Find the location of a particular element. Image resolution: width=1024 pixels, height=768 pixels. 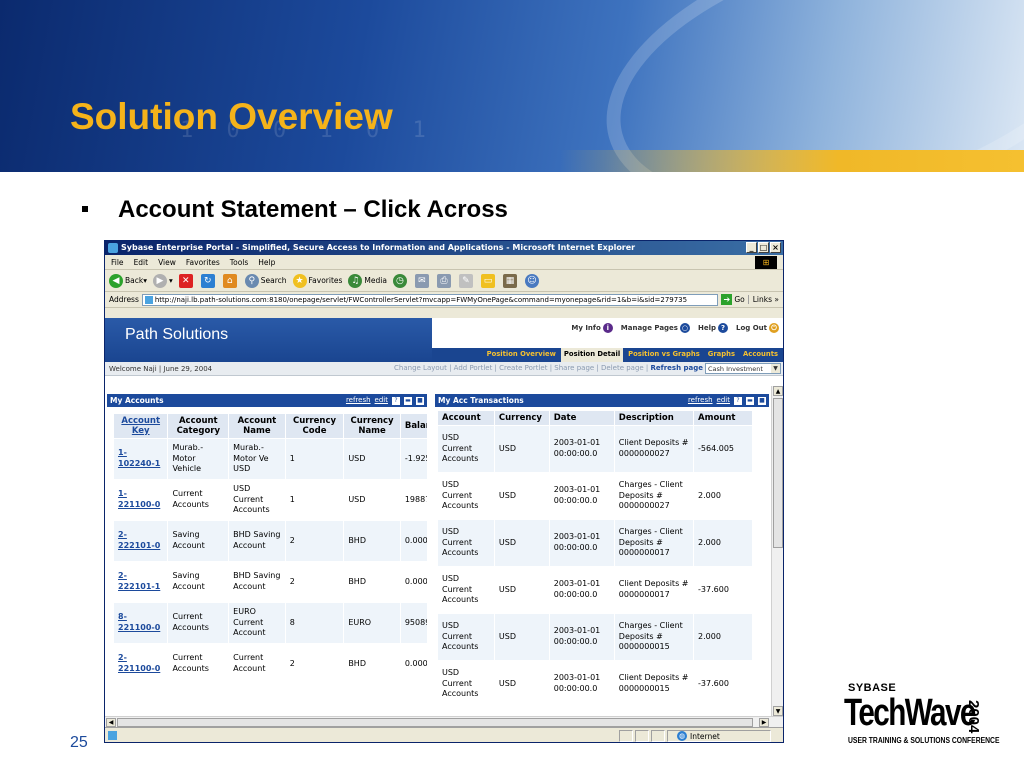

tab-accounts: Accounts is located at coordinates (760, 355).